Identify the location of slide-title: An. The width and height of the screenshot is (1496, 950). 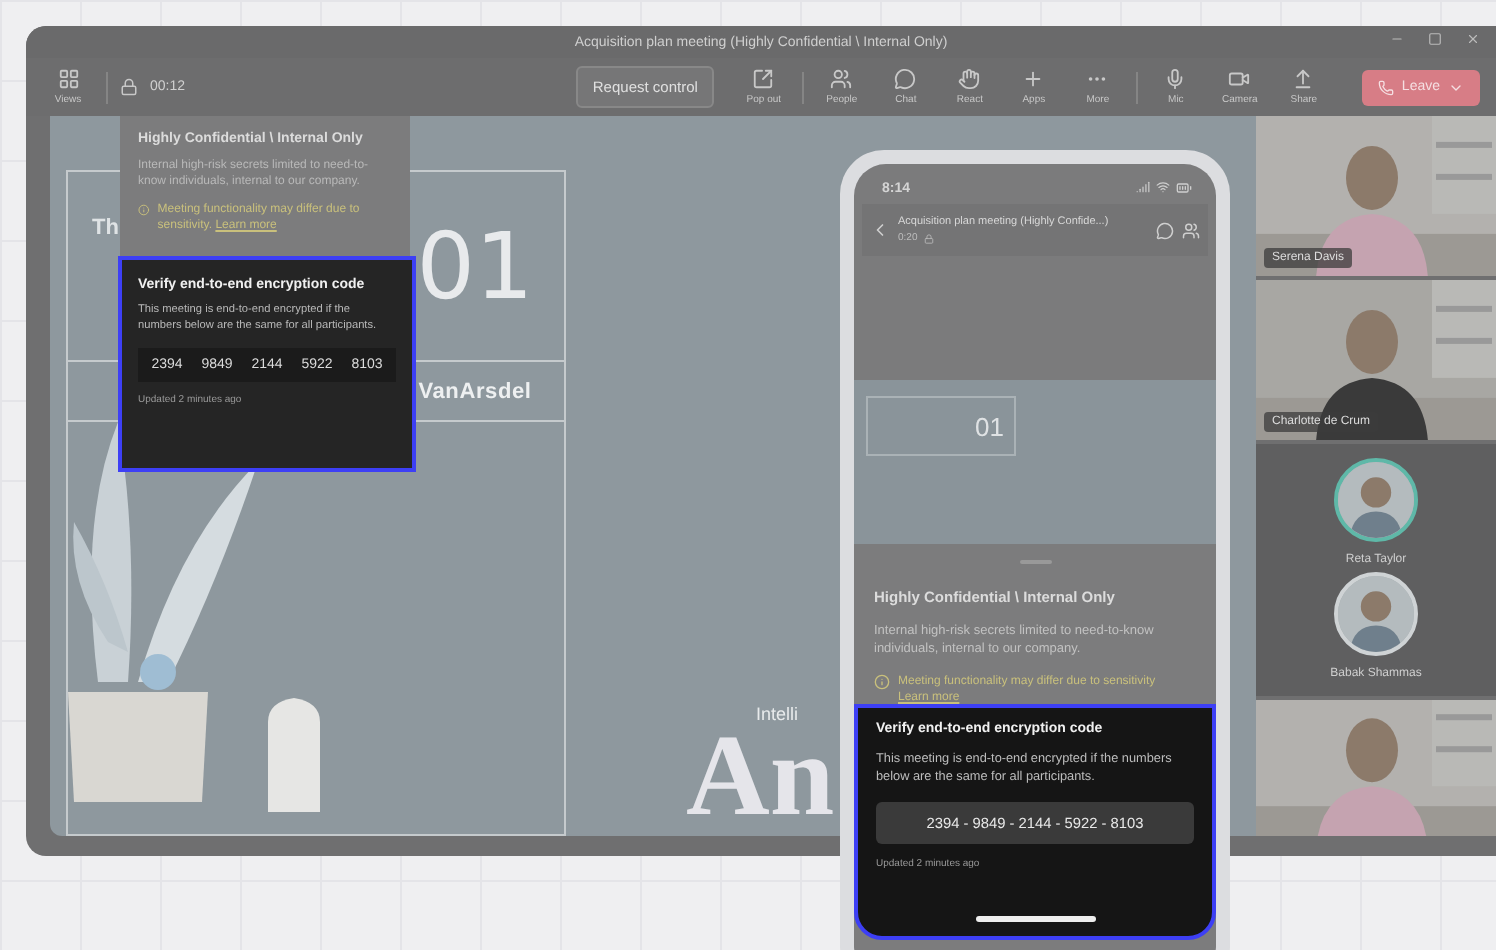
(760, 775).